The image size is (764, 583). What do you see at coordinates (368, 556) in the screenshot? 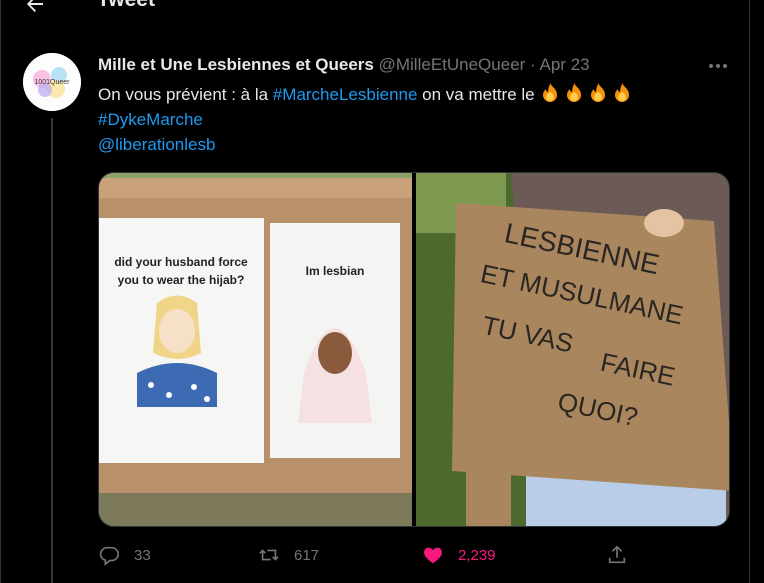
I see `tweet-actions: 33 617 2,239` at bounding box center [368, 556].